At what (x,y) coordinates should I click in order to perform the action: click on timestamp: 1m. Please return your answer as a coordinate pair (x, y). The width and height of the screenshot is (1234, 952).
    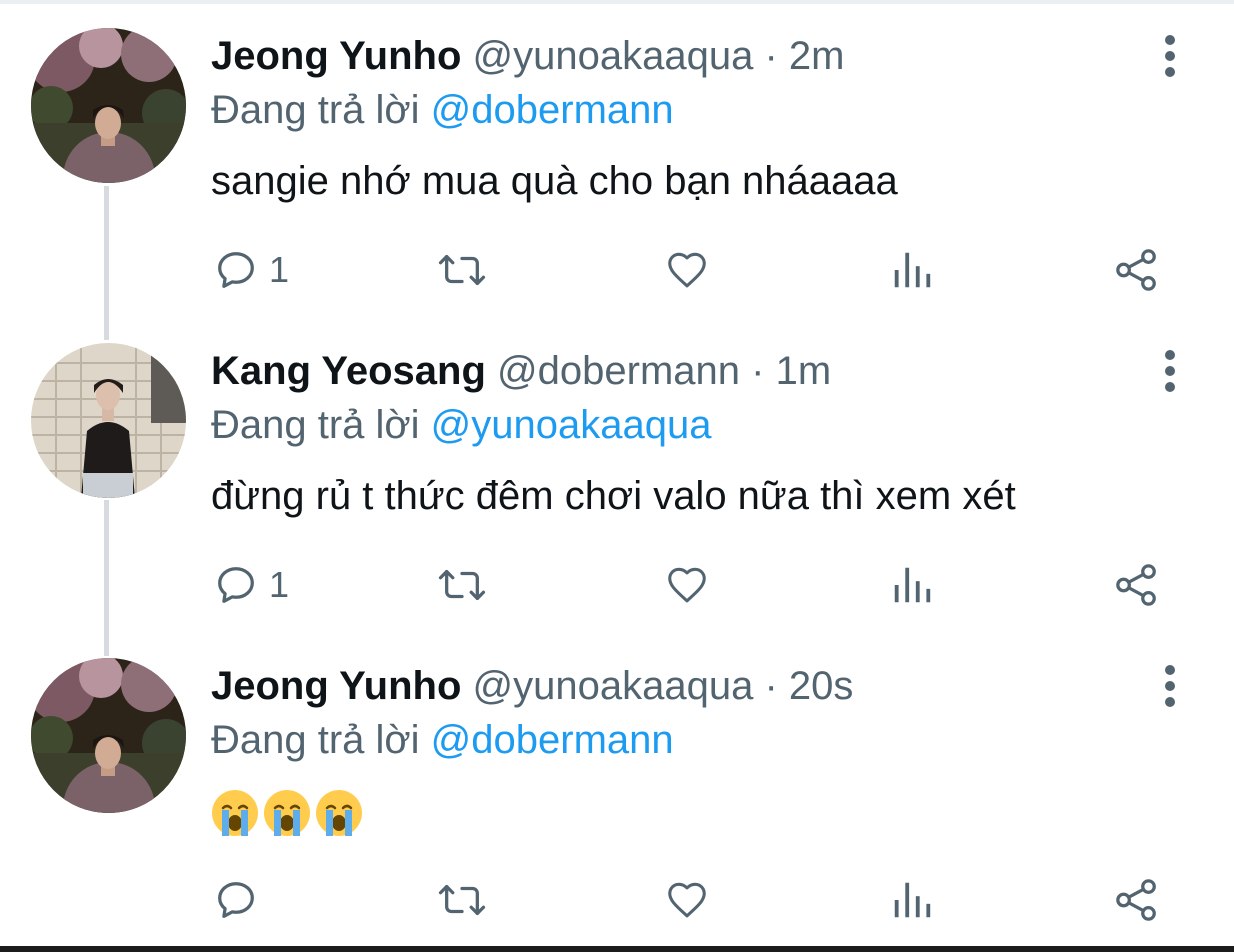
    Looking at the image, I should click on (804, 371).